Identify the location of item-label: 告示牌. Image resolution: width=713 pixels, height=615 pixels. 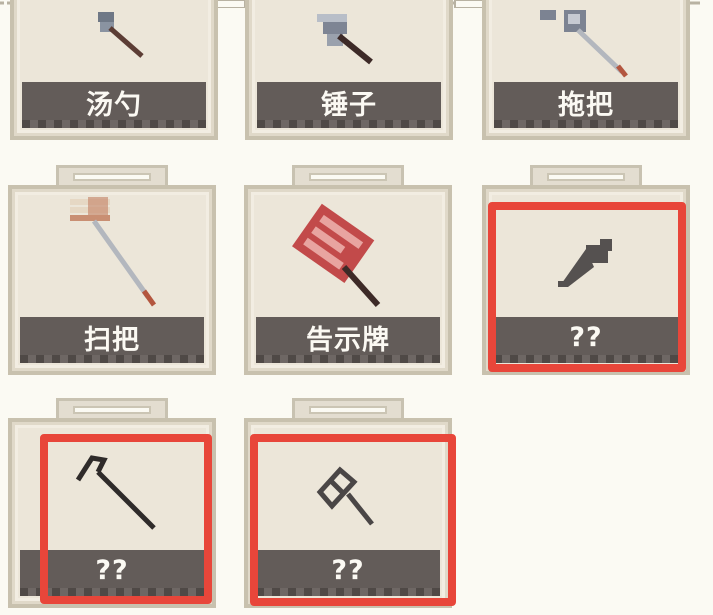
(348, 340).